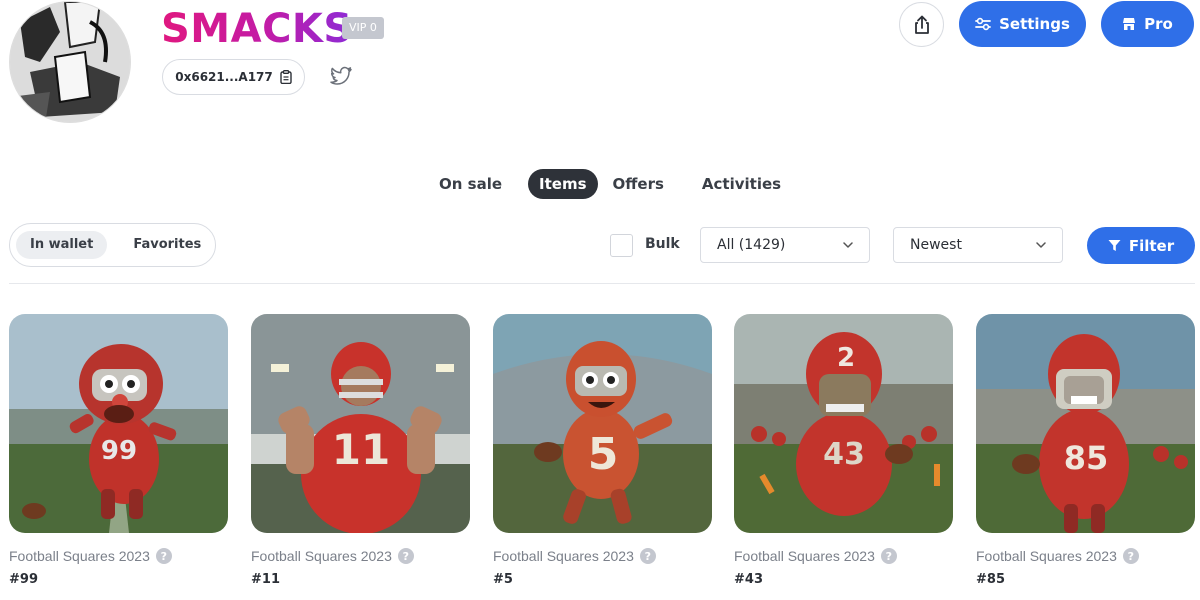 The width and height of the screenshot is (1200, 600). I want to click on tab-items: Items, so click(563, 184).